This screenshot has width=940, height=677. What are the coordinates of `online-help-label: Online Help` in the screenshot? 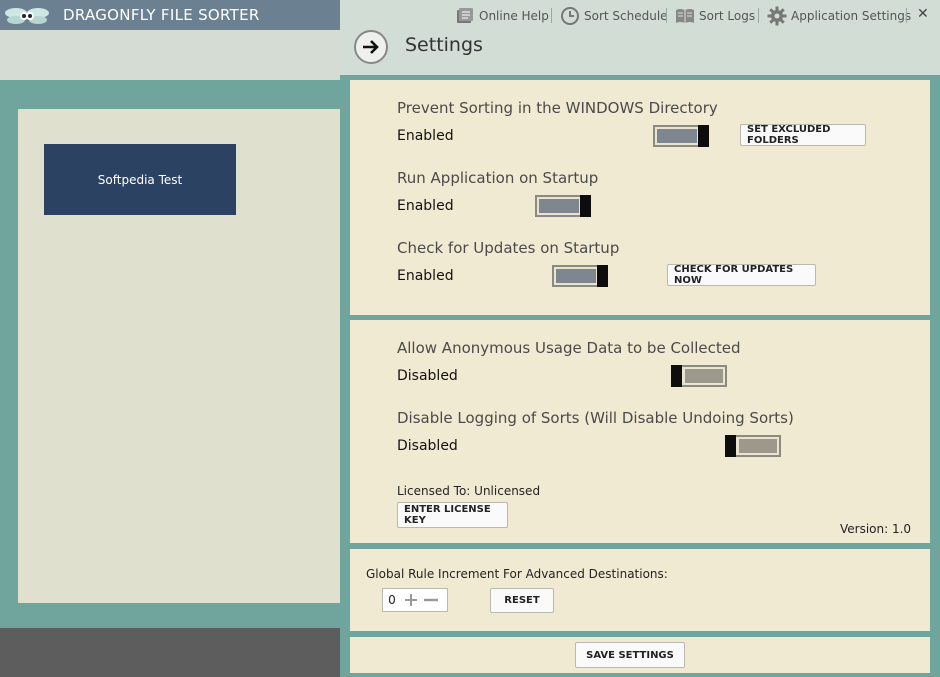 It's located at (514, 16).